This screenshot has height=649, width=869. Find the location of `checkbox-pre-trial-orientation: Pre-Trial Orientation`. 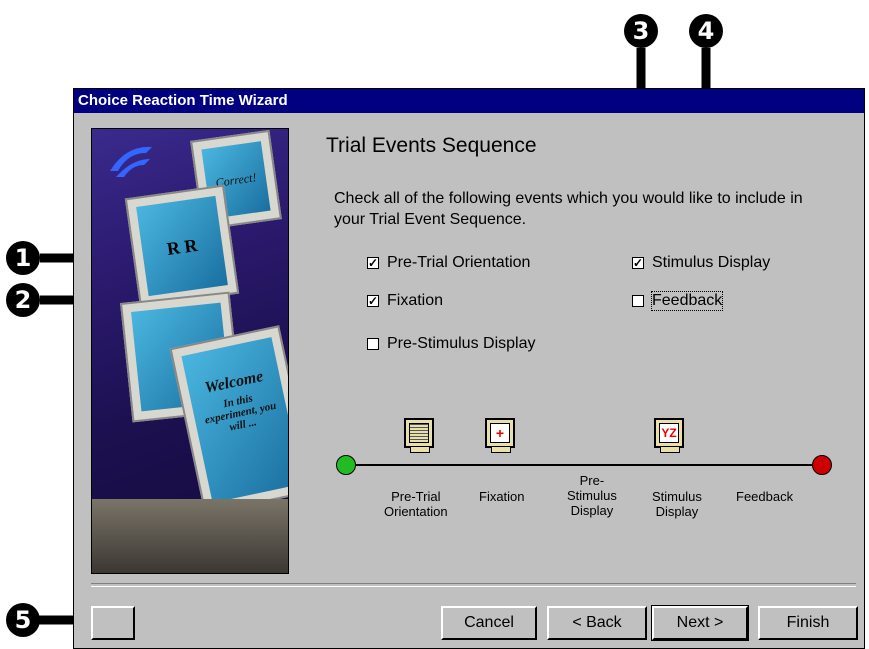

checkbox-pre-trial-orientation: Pre-Trial Orientation is located at coordinates (448, 263).